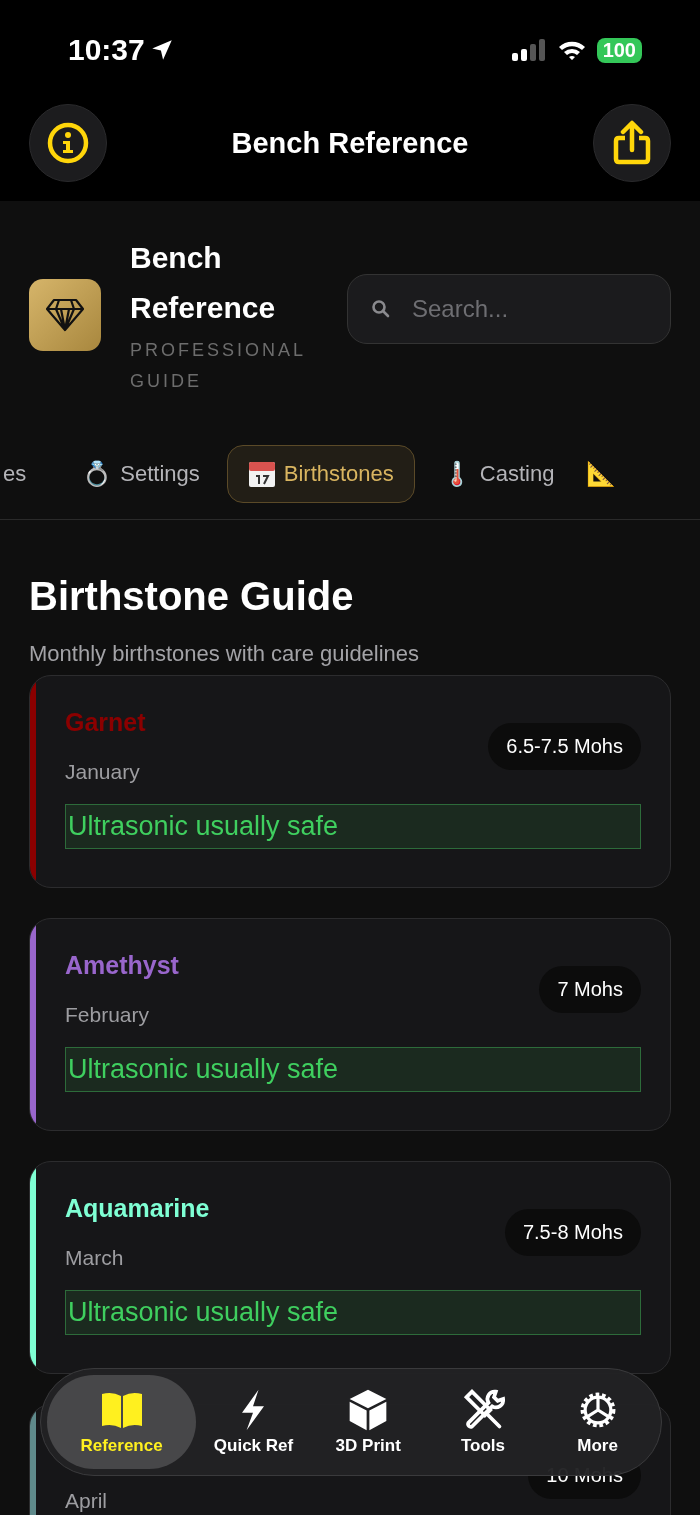 This screenshot has width=700, height=1515. I want to click on category-tab: 🌡 Casting, so click(498, 474).